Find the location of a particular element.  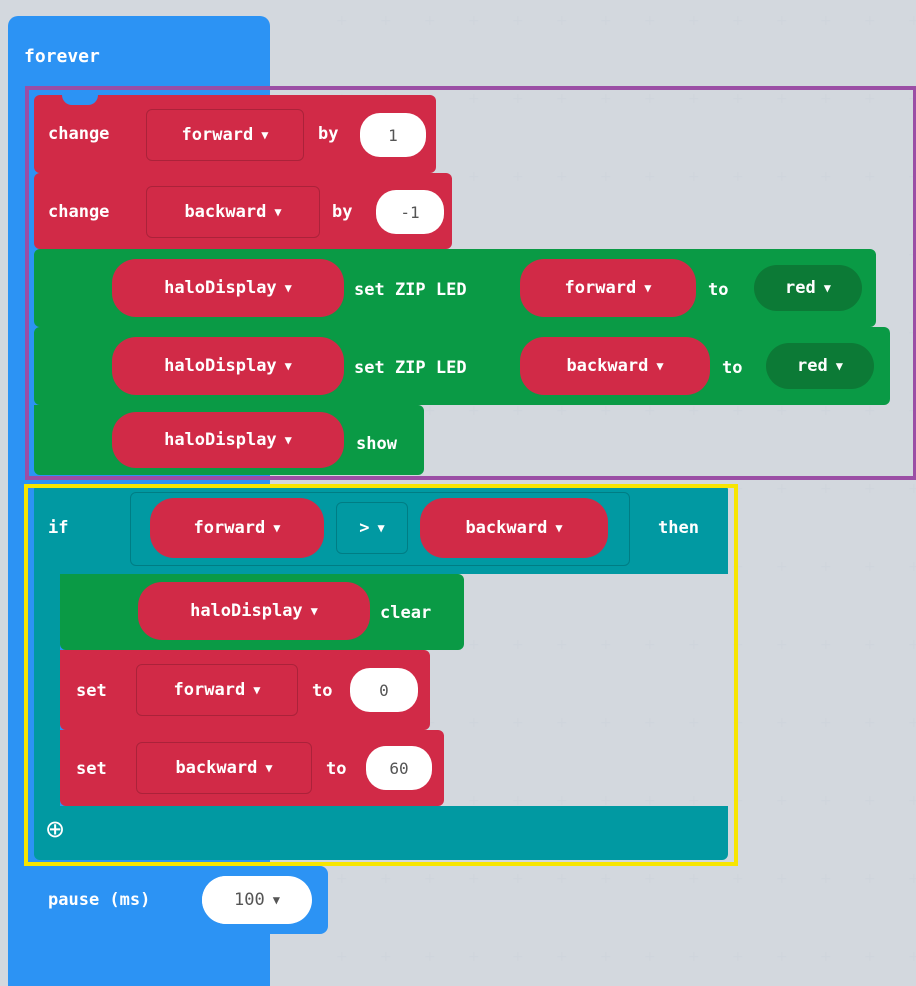

dropdown-text: 100 is located at coordinates (249, 900).